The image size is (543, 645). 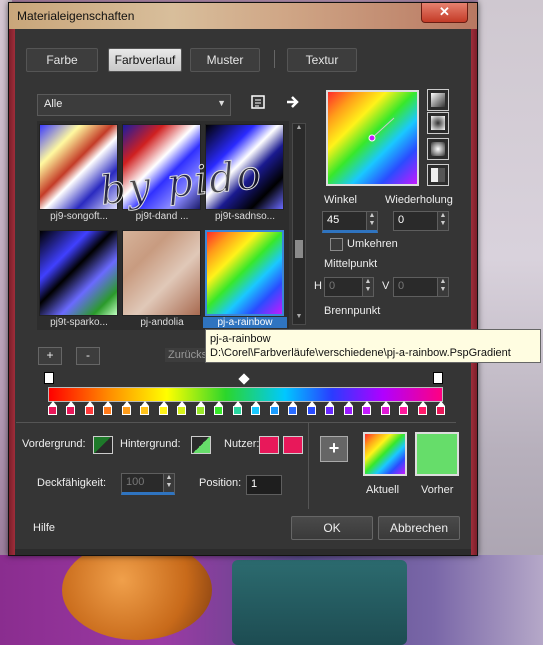 I want to click on h-label: H, so click(x=318, y=286).